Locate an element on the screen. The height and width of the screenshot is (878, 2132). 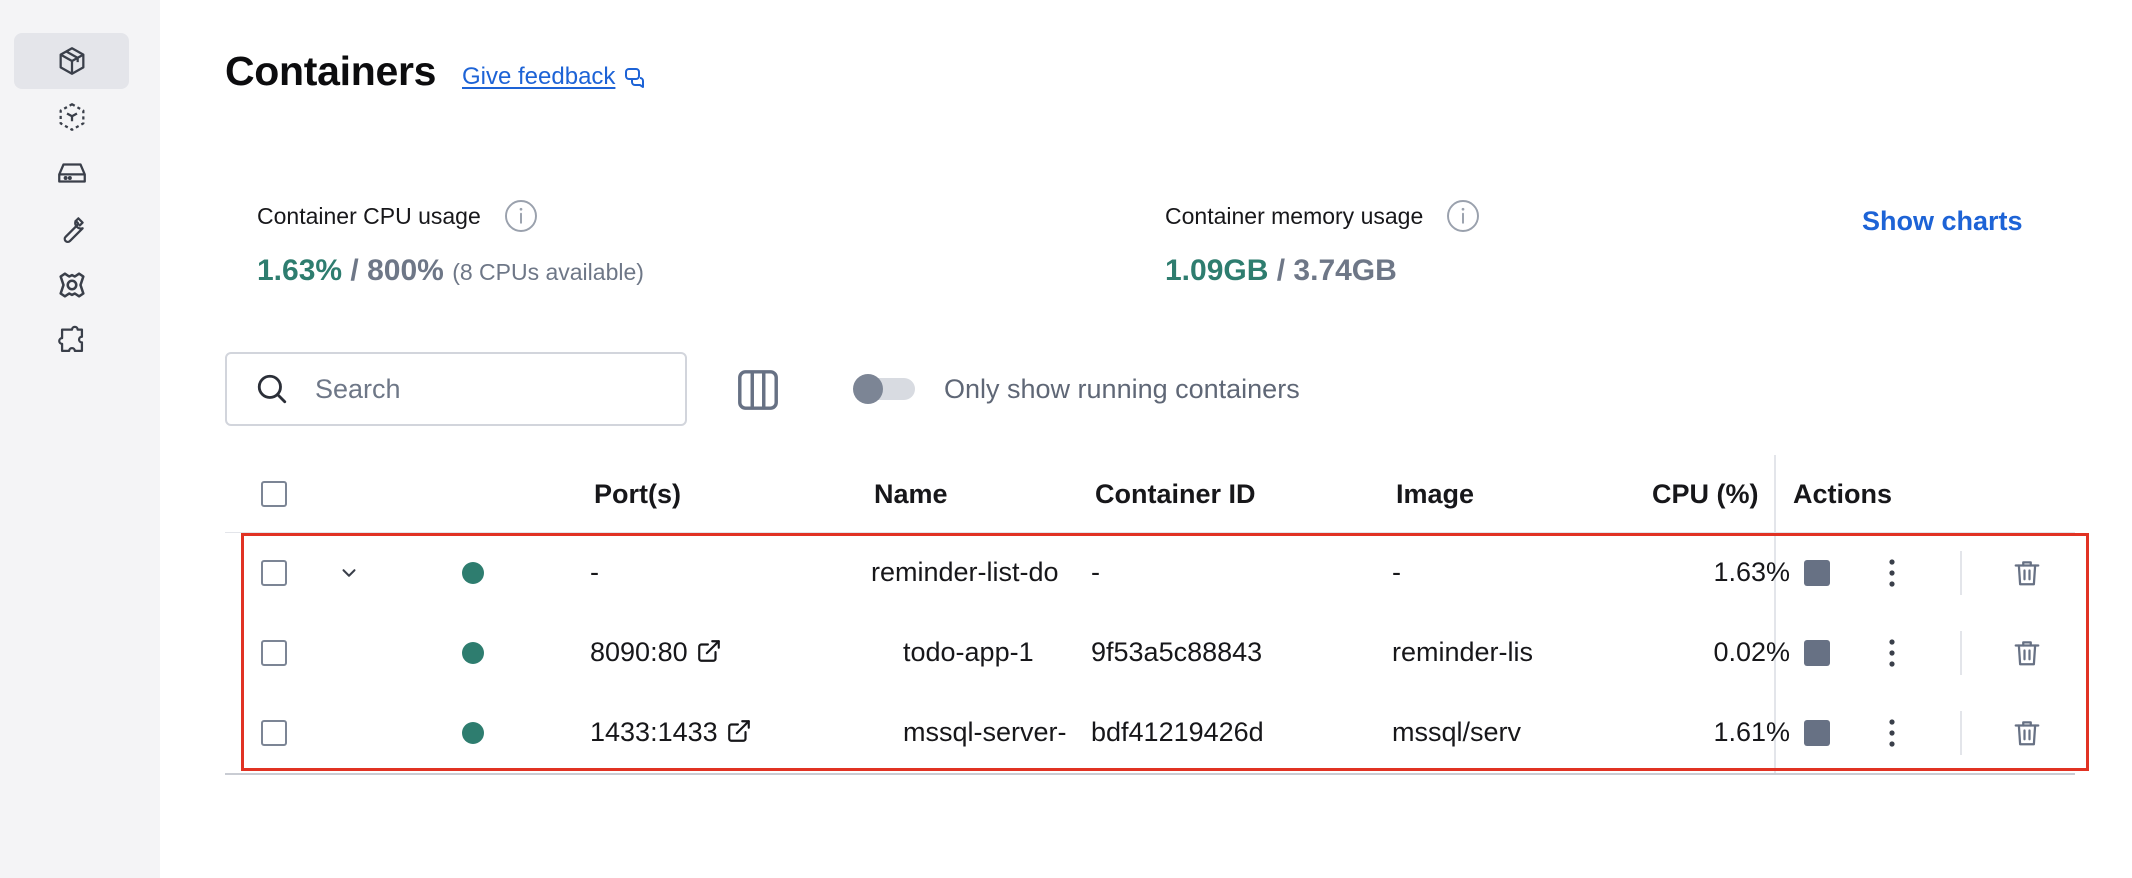
column-container-id: Container ID is located at coordinates (1175, 494).